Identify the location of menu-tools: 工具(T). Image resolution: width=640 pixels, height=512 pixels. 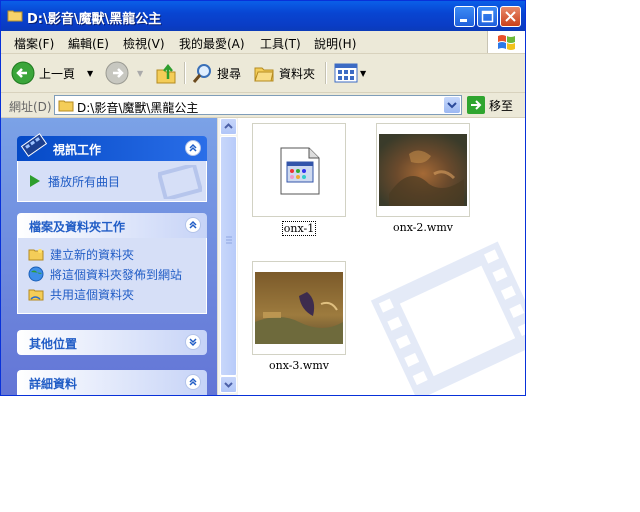
(280, 43).